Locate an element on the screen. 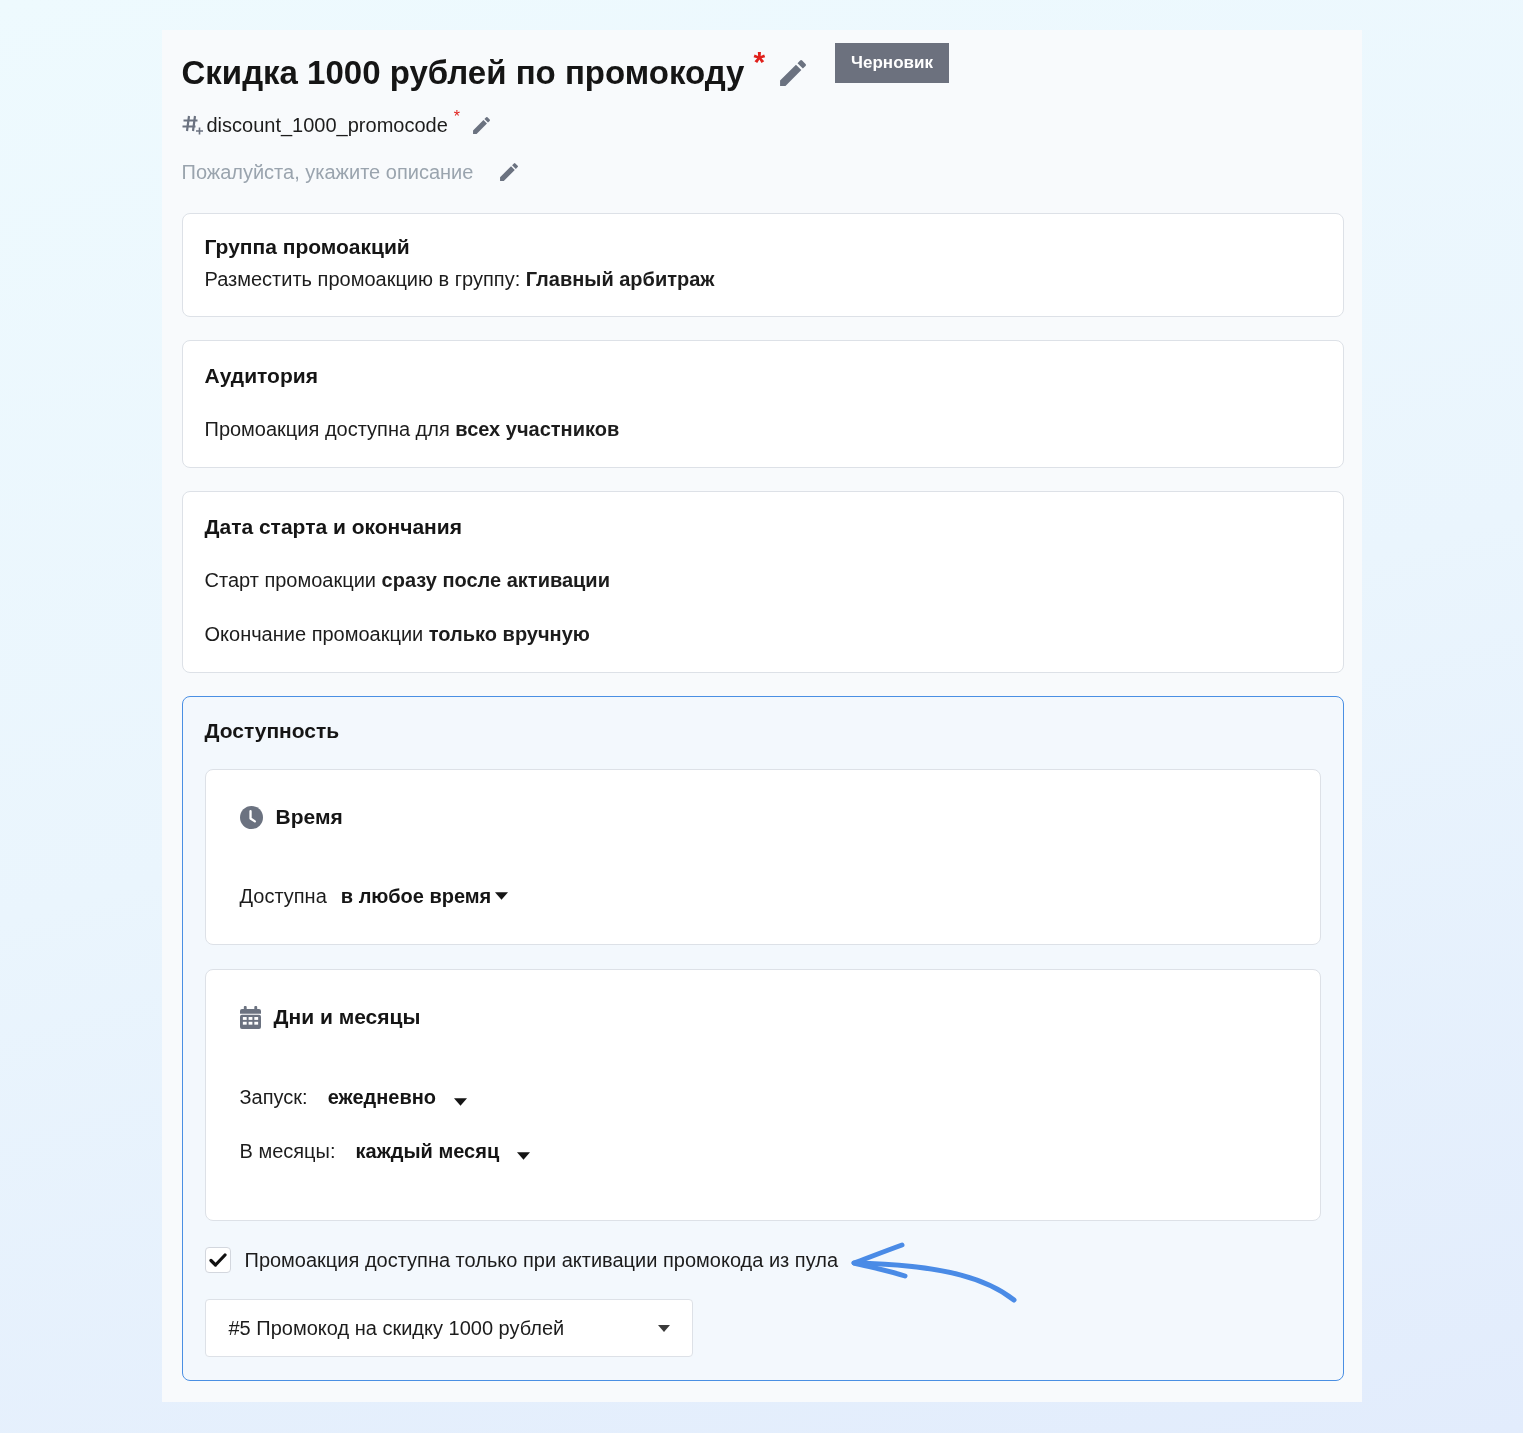 Image resolution: width=1523 pixels, height=1433 pixels. value-dropdown: каждый месяц is located at coordinates (443, 1151).